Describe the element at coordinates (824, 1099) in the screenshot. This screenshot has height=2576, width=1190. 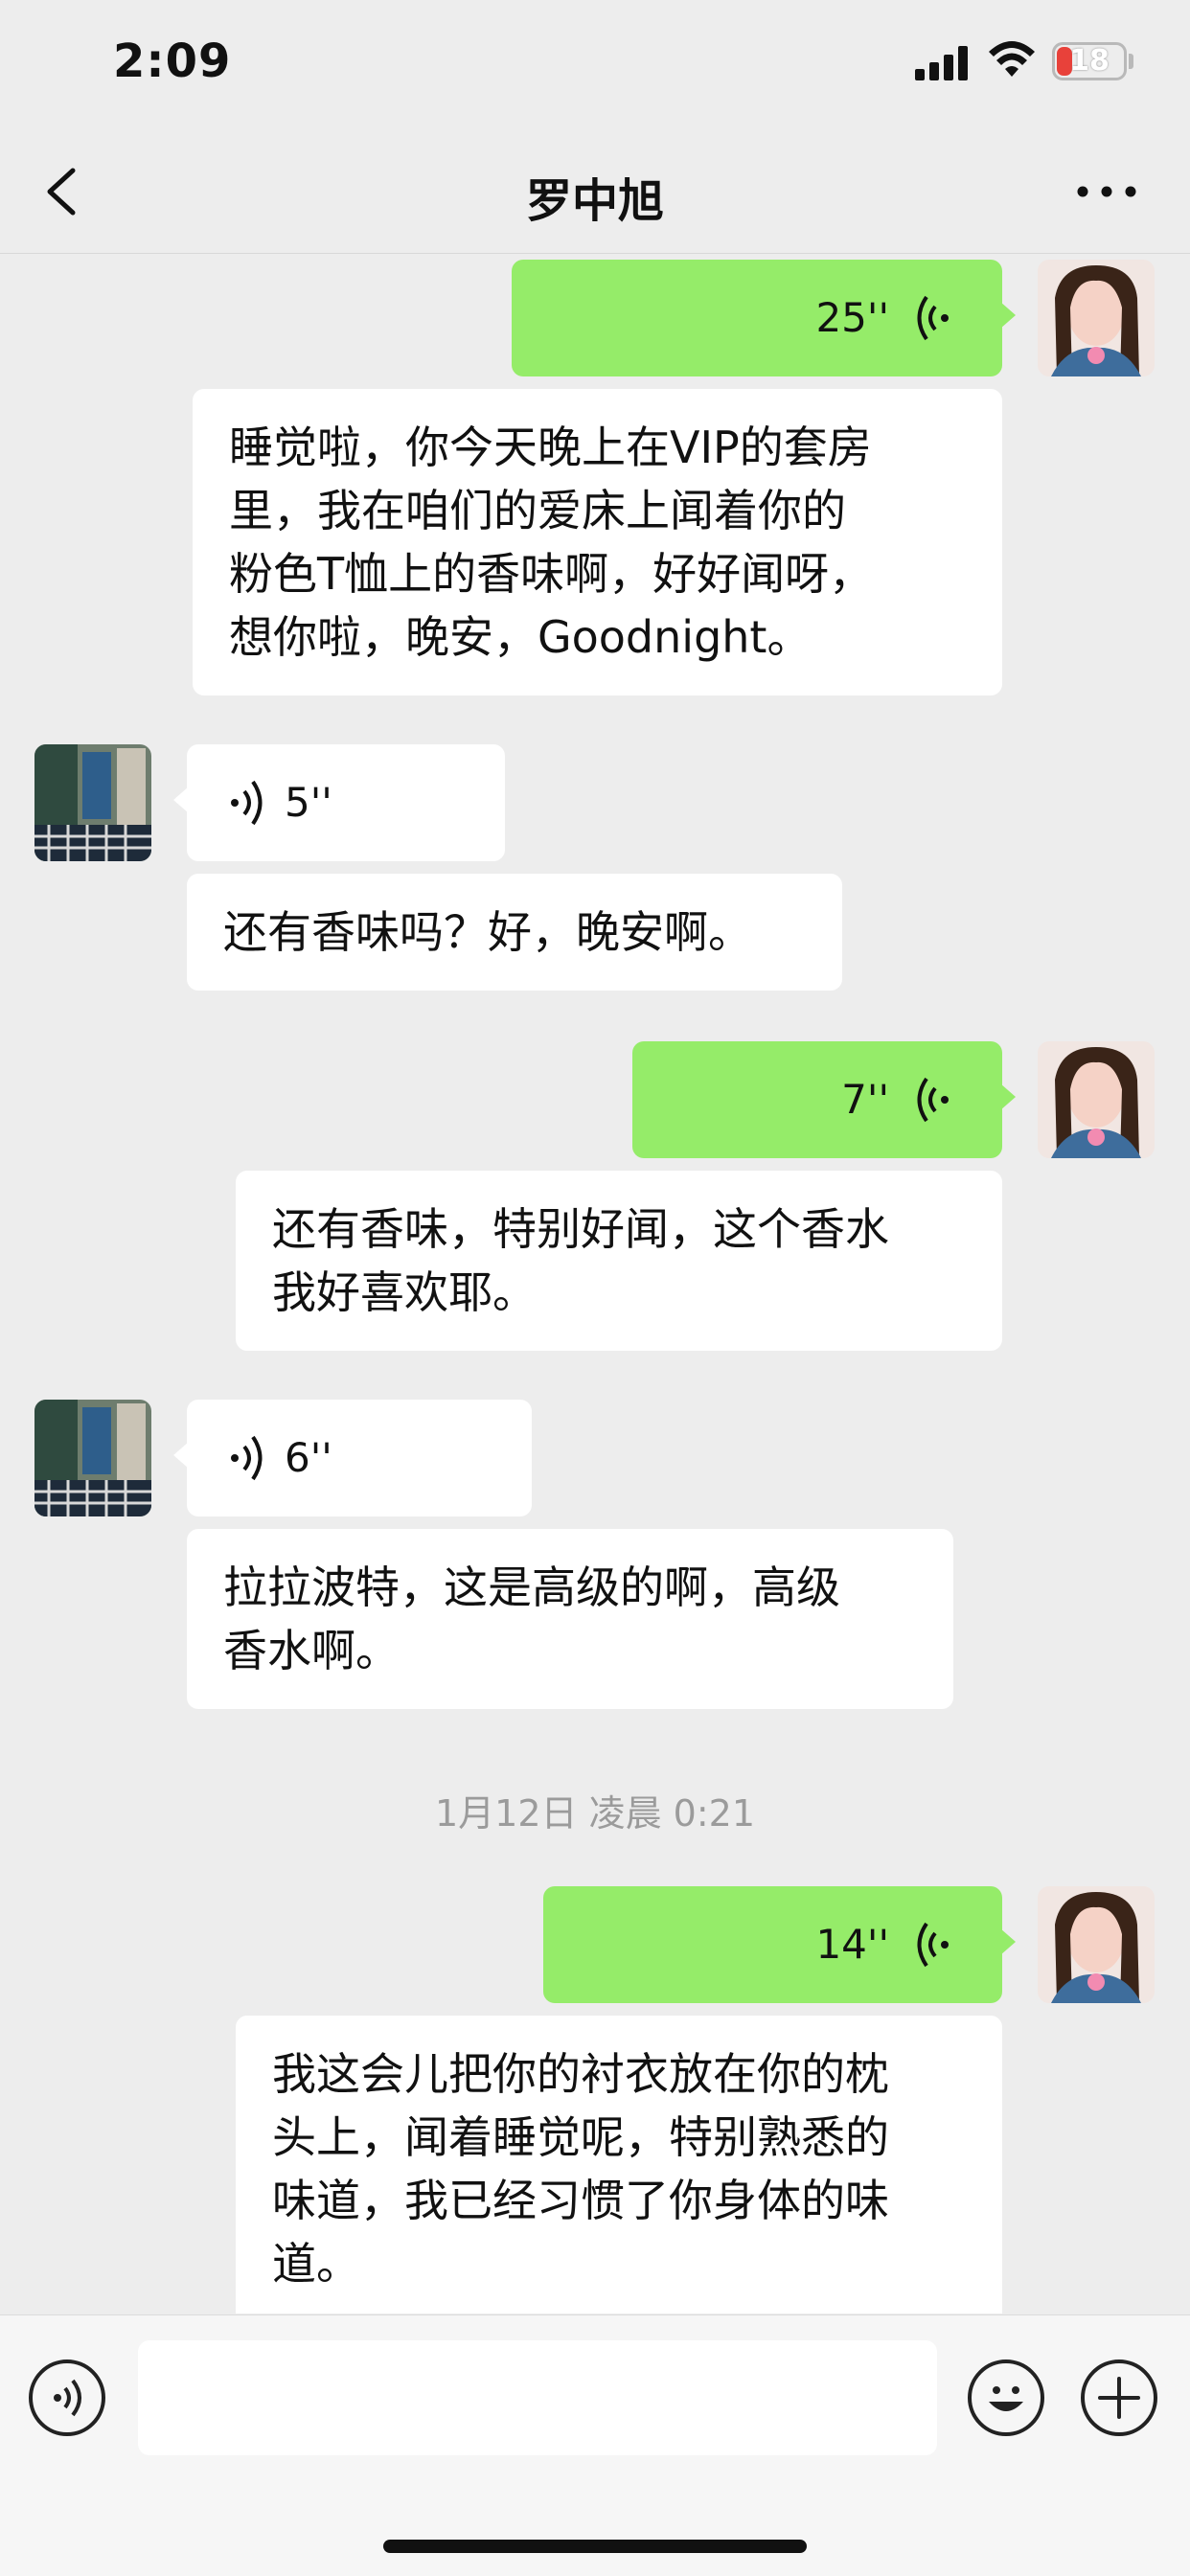
I see `voice-message-bubble: 7''` at that location.